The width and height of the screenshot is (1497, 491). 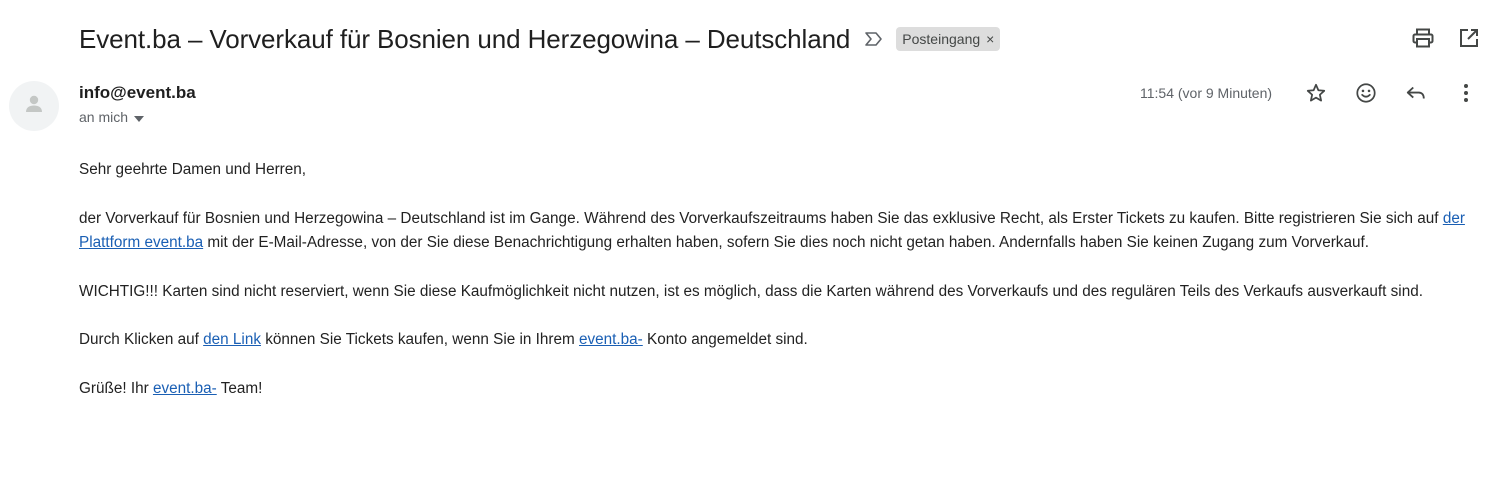 What do you see at coordinates (1469, 38) in the screenshot?
I see `open-in-new-window-icon` at bounding box center [1469, 38].